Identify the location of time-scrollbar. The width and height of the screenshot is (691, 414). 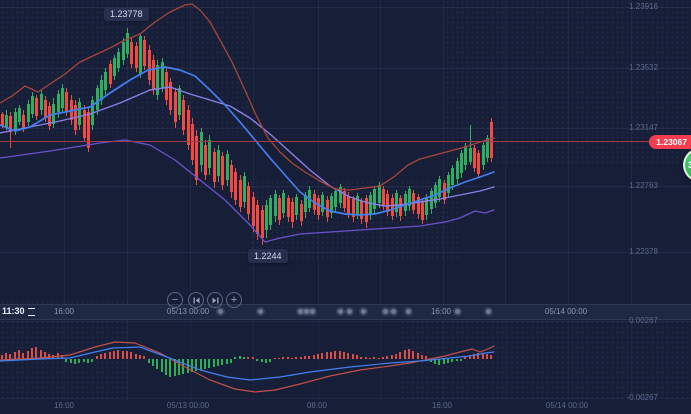
(345, 312).